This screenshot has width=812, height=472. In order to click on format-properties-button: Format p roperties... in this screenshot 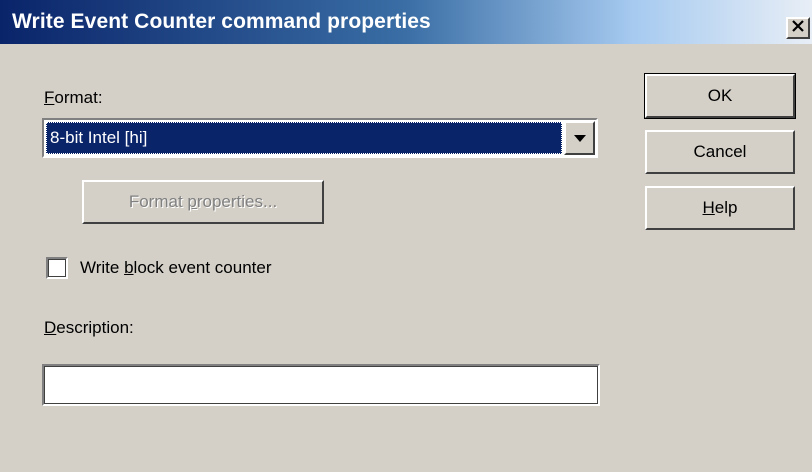, I will do `click(203, 202)`.